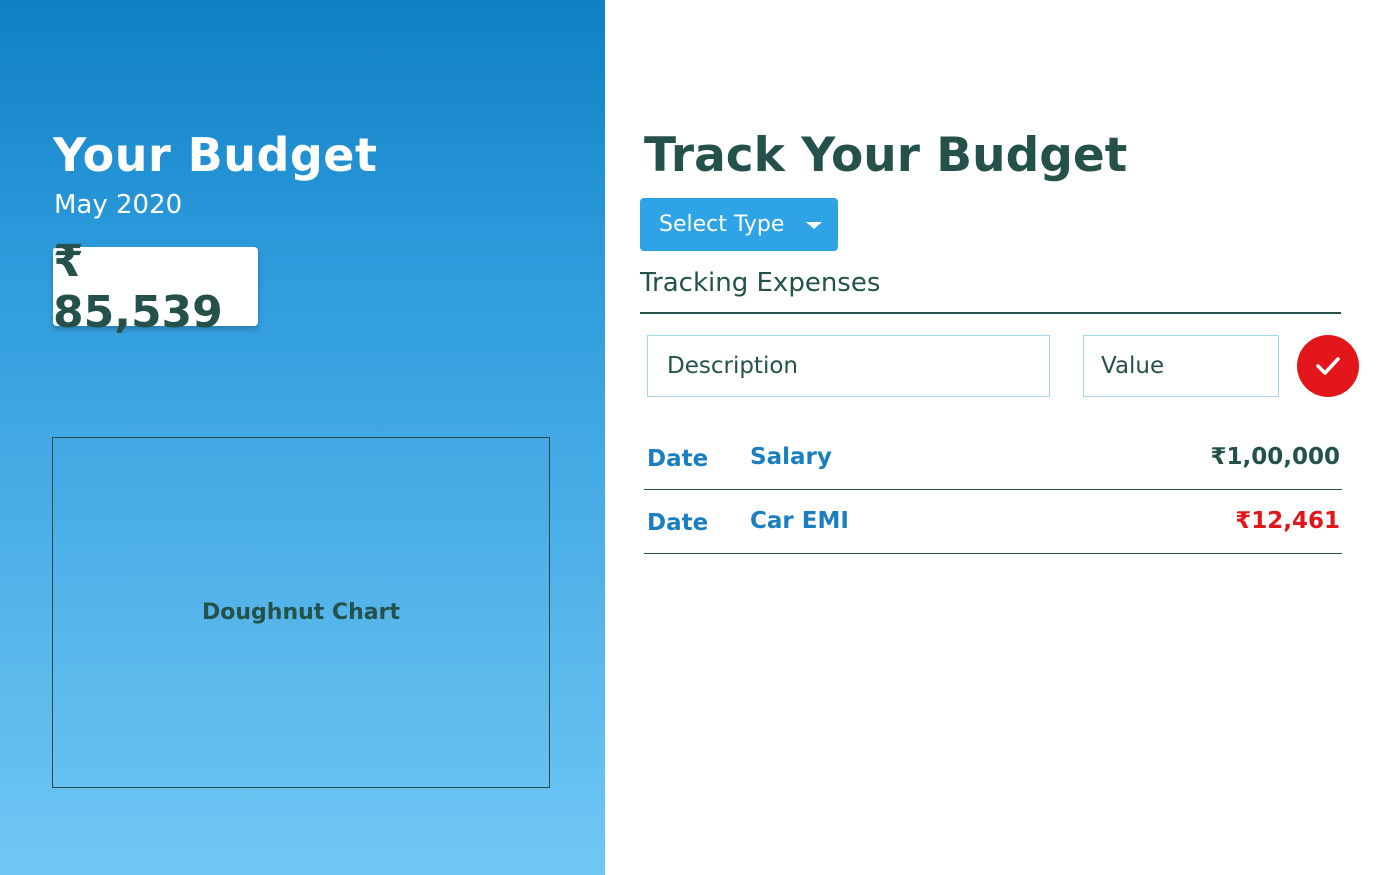 The width and height of the screenshot is (1400, 875). I want to click on select-type-dropdown: Select Type, so click(739, 224).